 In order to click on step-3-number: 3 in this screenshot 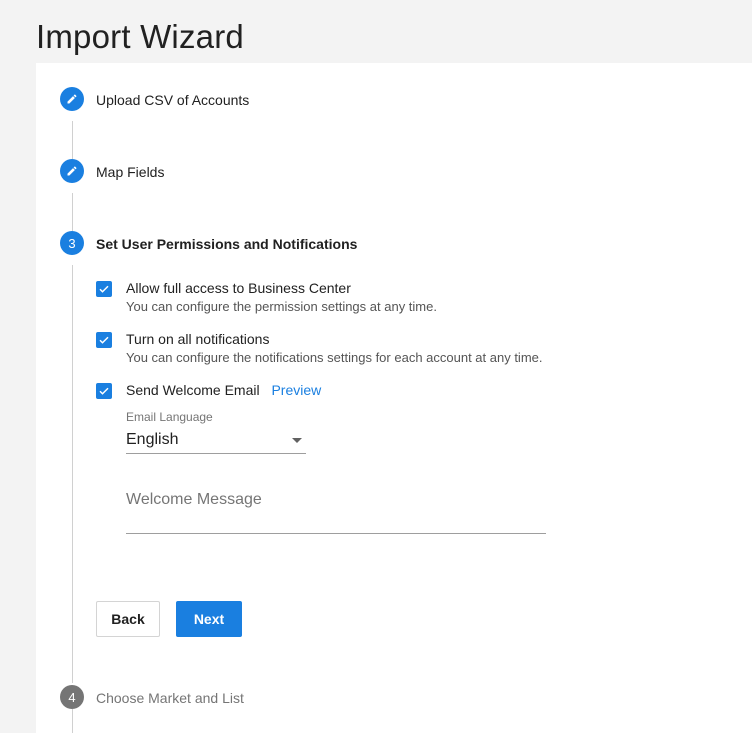, I will do `click(72, 243)`.